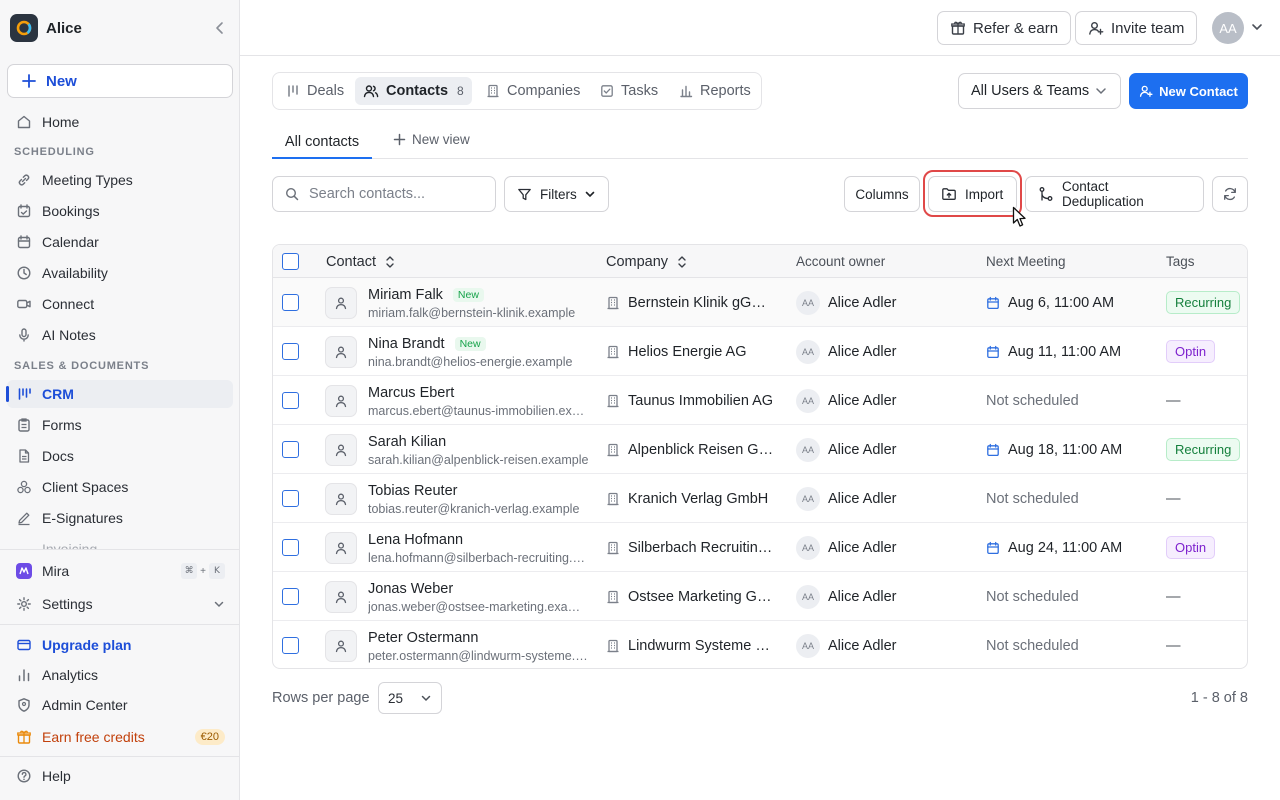  I want to click on company-cell: Helios Energie AG, so click(691, 351).